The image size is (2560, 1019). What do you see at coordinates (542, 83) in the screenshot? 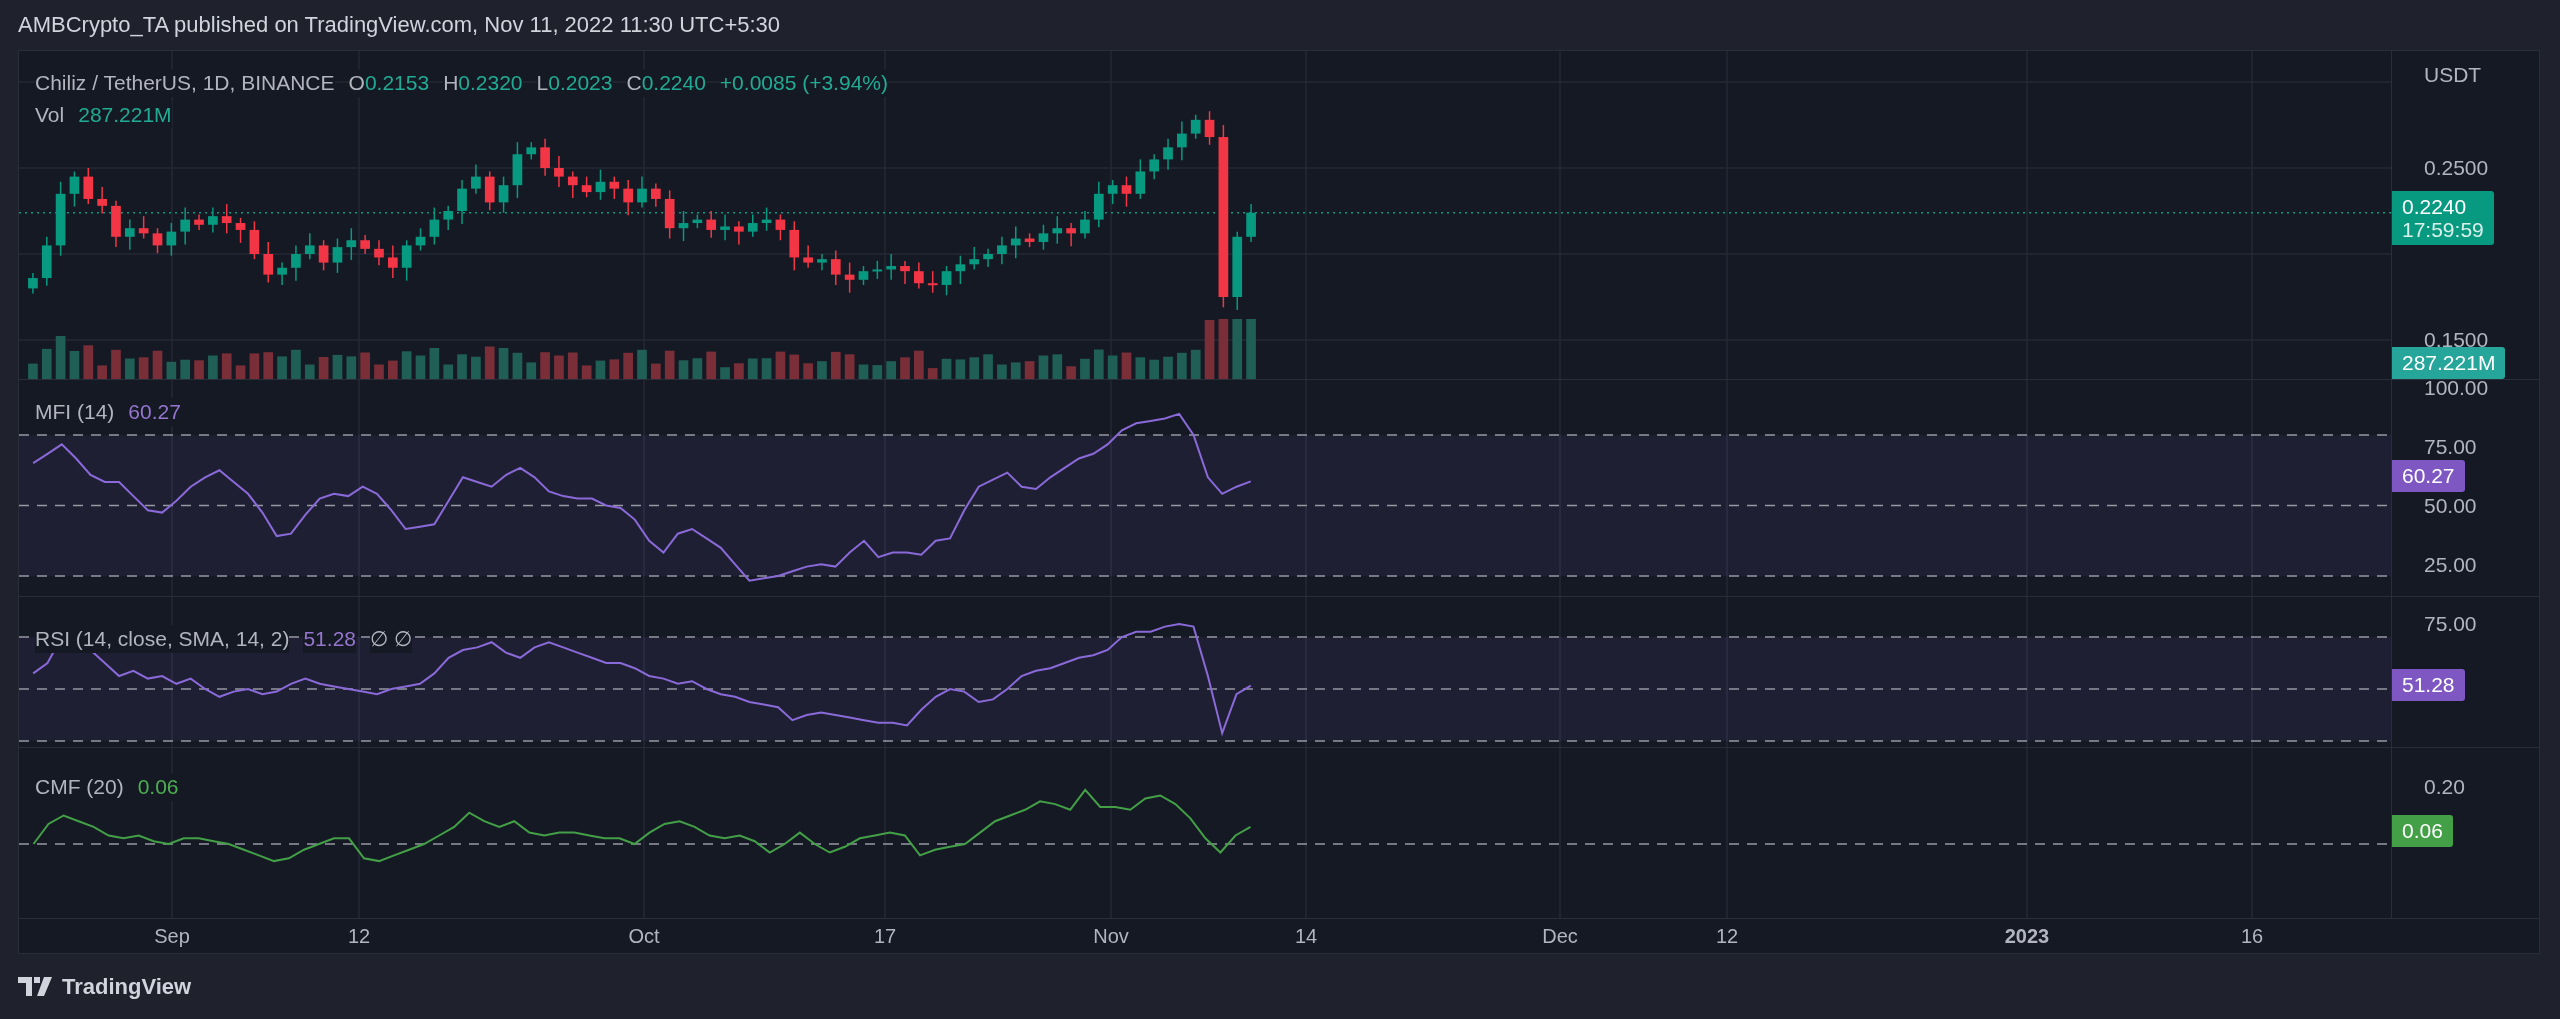
I see `ohlc-label: L` at bounding box center [542, 83].